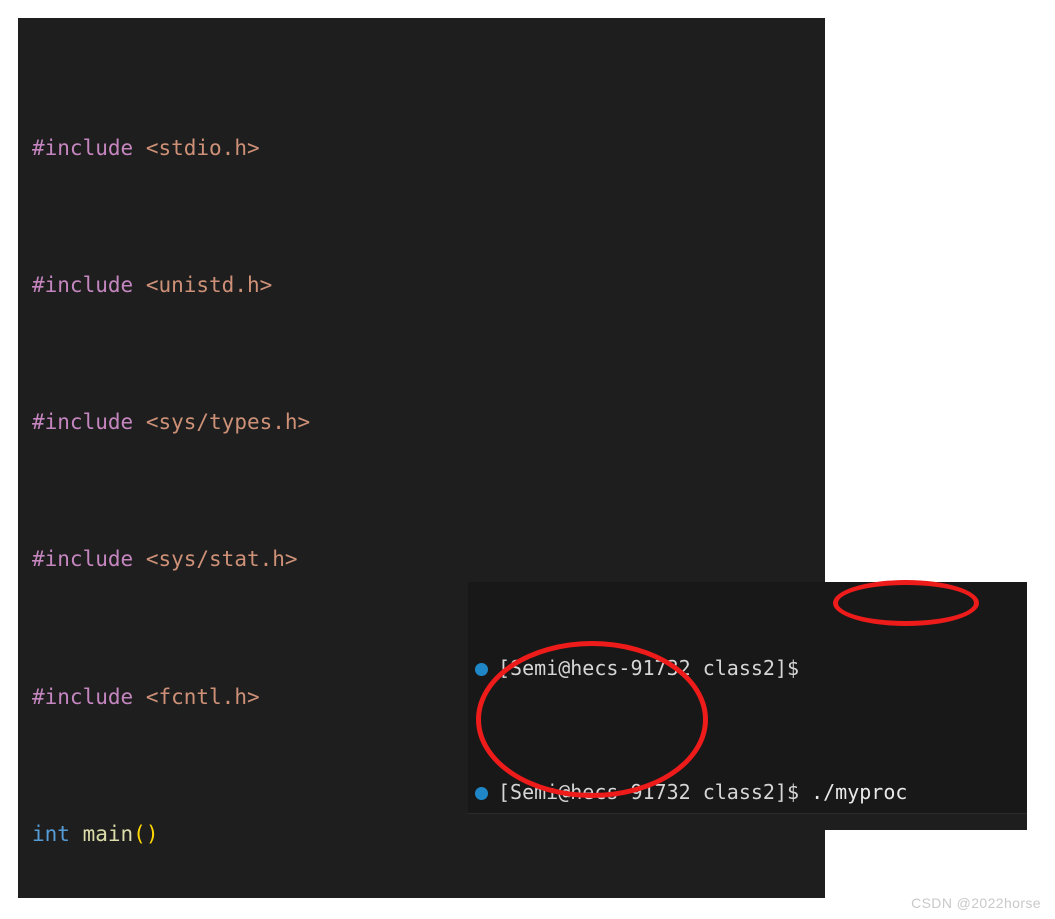 This screenshot has height=919, width=1055. What do you see at coordinates (853, 792) in the screenshot?
I see `terminal-command-myproc: ./myproc` at bounding box center [853, 792].